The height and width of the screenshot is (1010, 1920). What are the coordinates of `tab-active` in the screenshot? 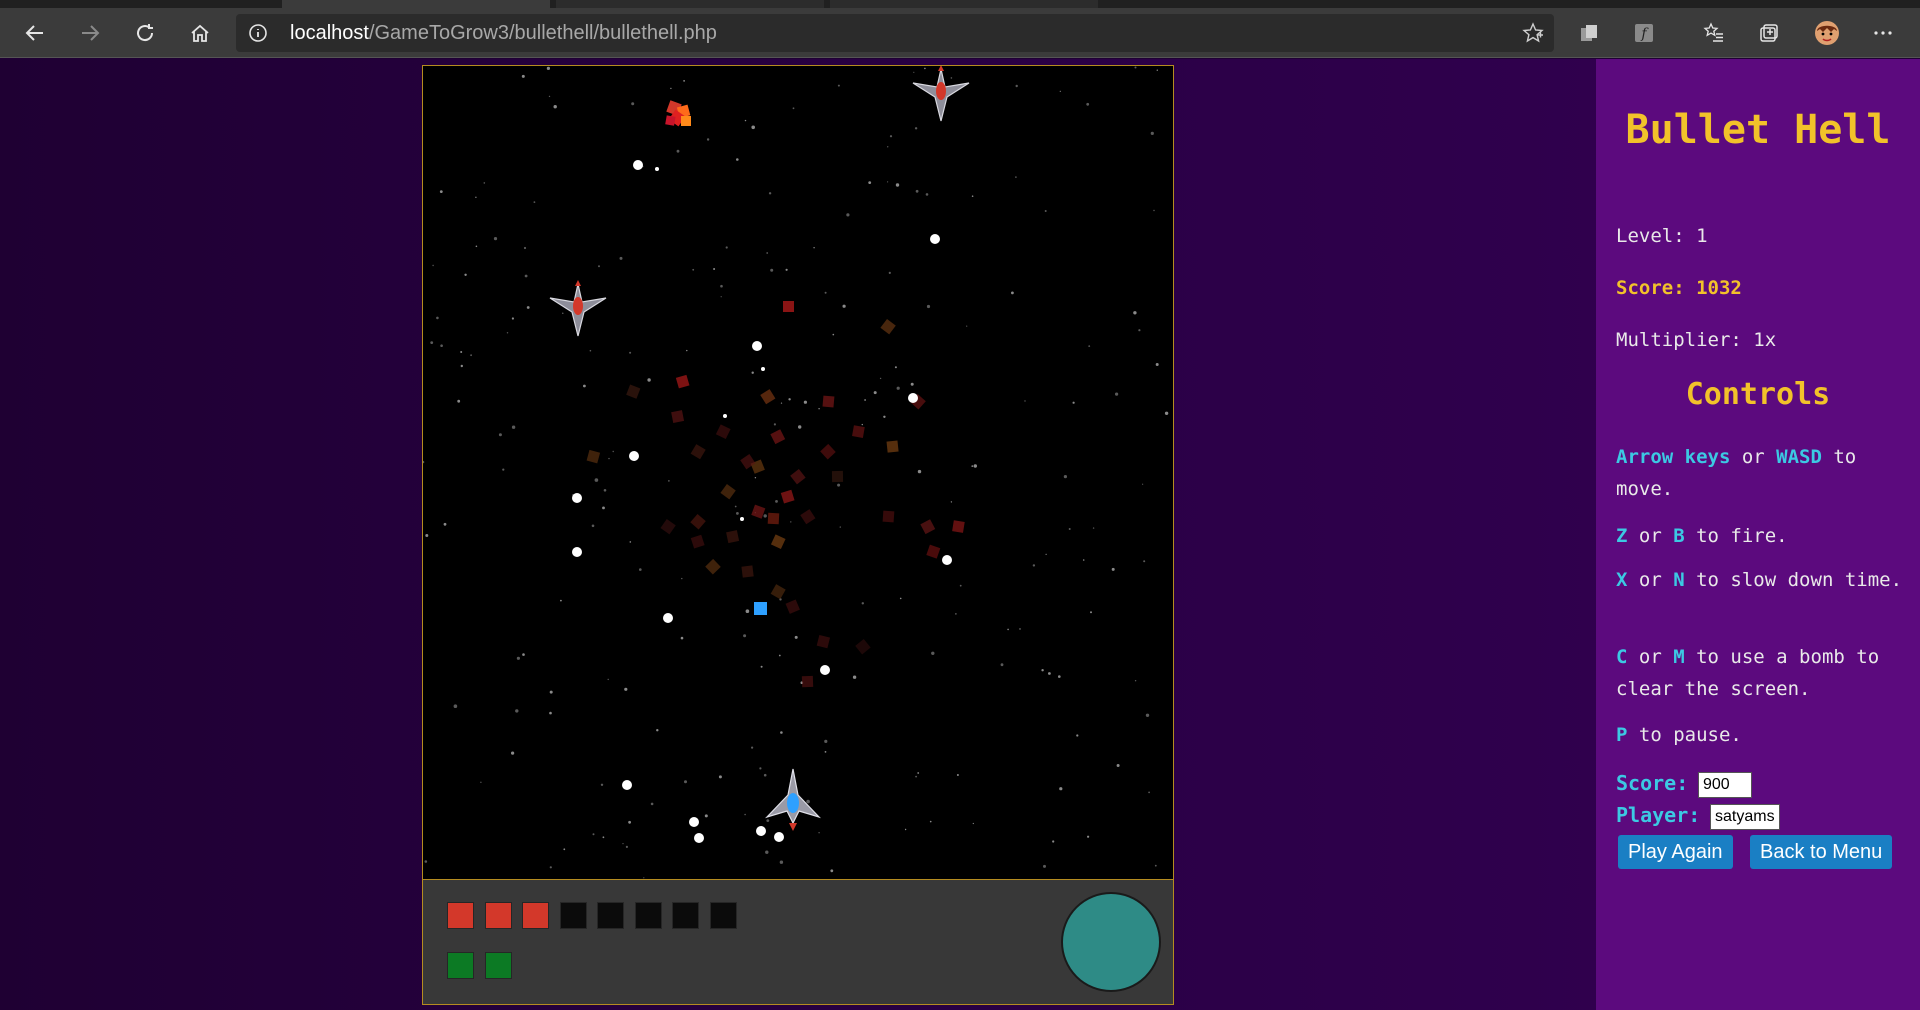 It's located at (416, 4).